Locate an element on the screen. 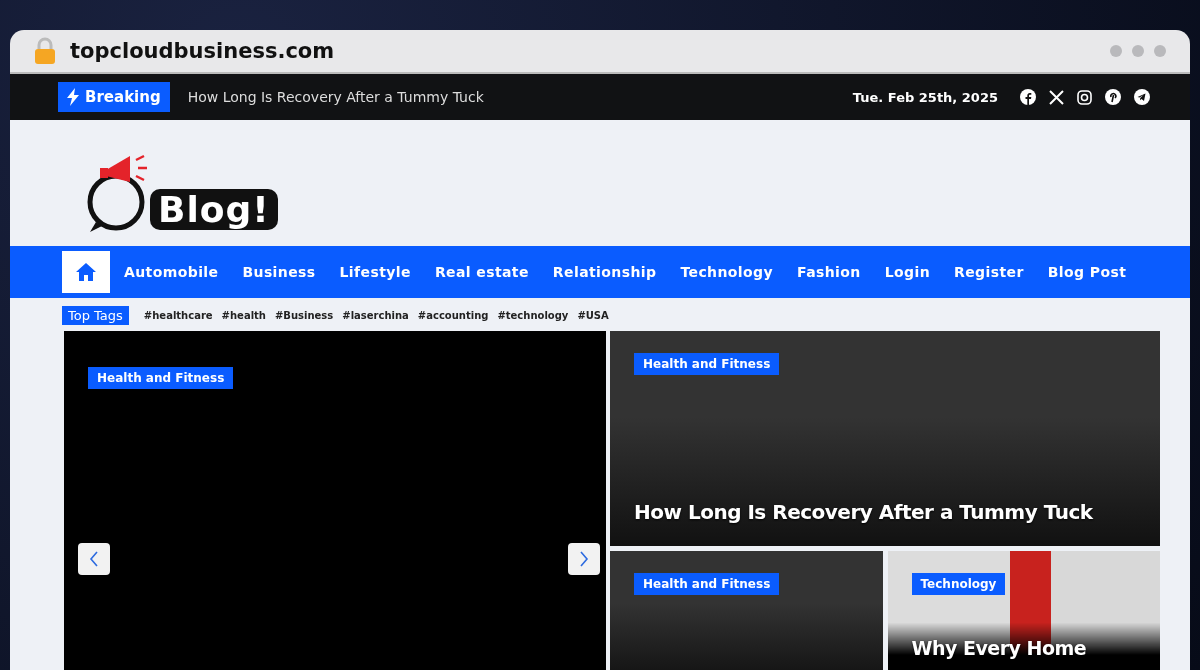 The image size is (1200, 670). post-card: Health and Fitness How Long Is Recovery After a Tummy Tuck is located at coordinates (885, 438).